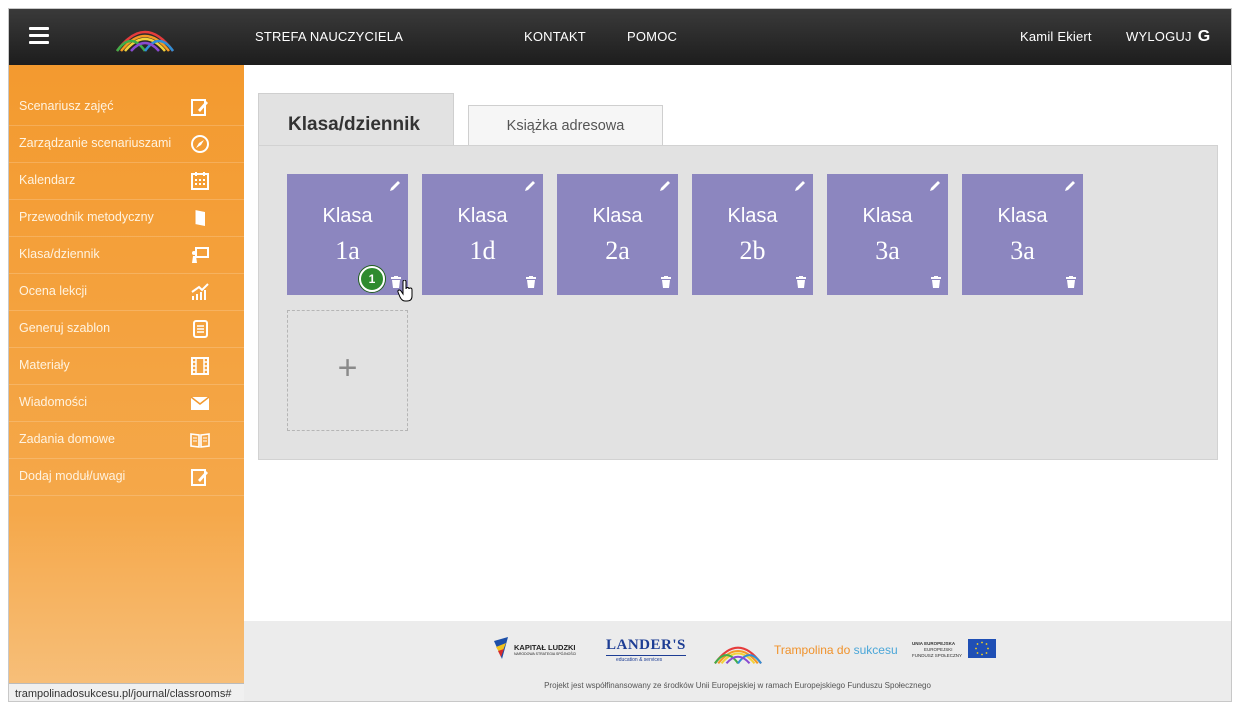 This screenshot has height=704, width=1236. I want to click on sidebar-item-calendar: Kalendarz, so click(126, 181).